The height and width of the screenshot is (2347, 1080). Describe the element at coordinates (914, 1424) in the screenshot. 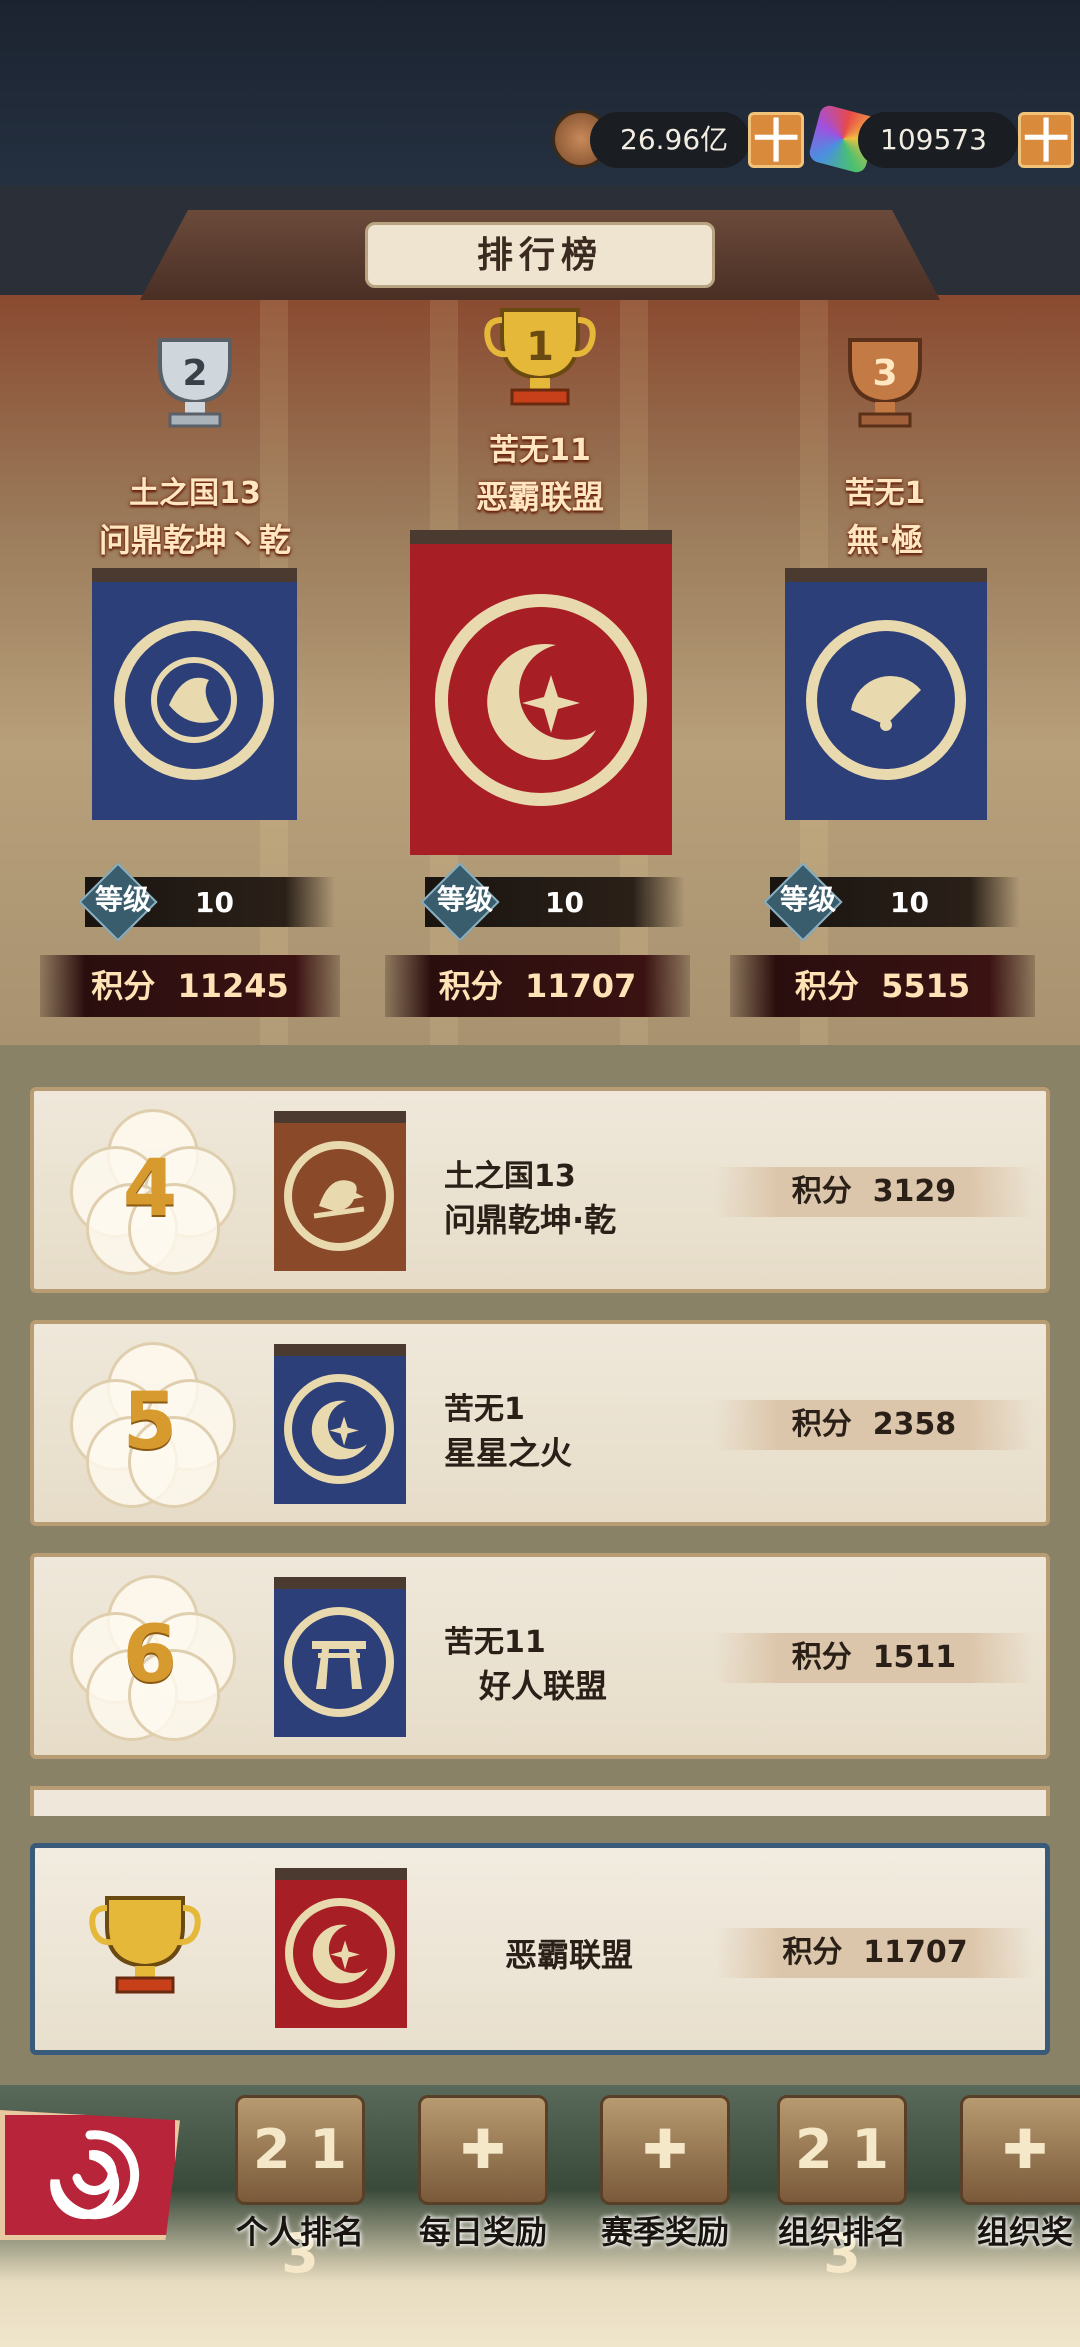

I see `score-value: 2358` at that location.